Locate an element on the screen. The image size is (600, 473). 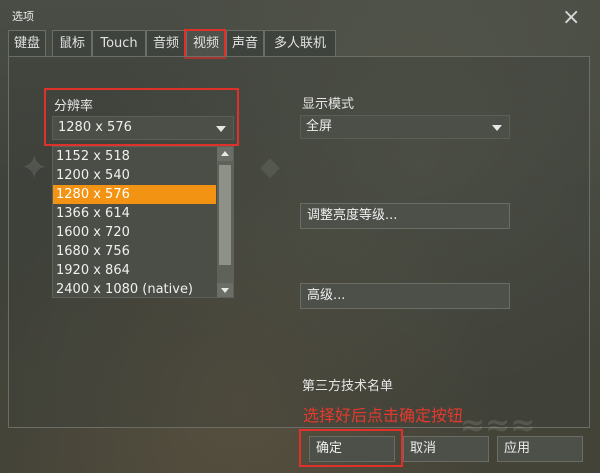
resolution-option: 1152 x 518 is located at coordinates (134, 156).